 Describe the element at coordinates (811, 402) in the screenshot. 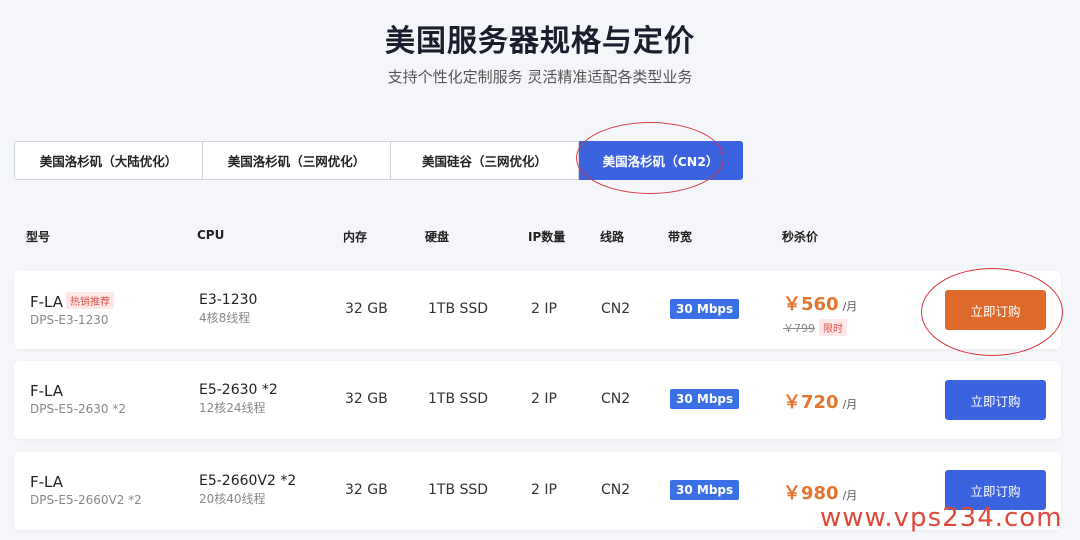

I see `price-value: ￥720` at that location.